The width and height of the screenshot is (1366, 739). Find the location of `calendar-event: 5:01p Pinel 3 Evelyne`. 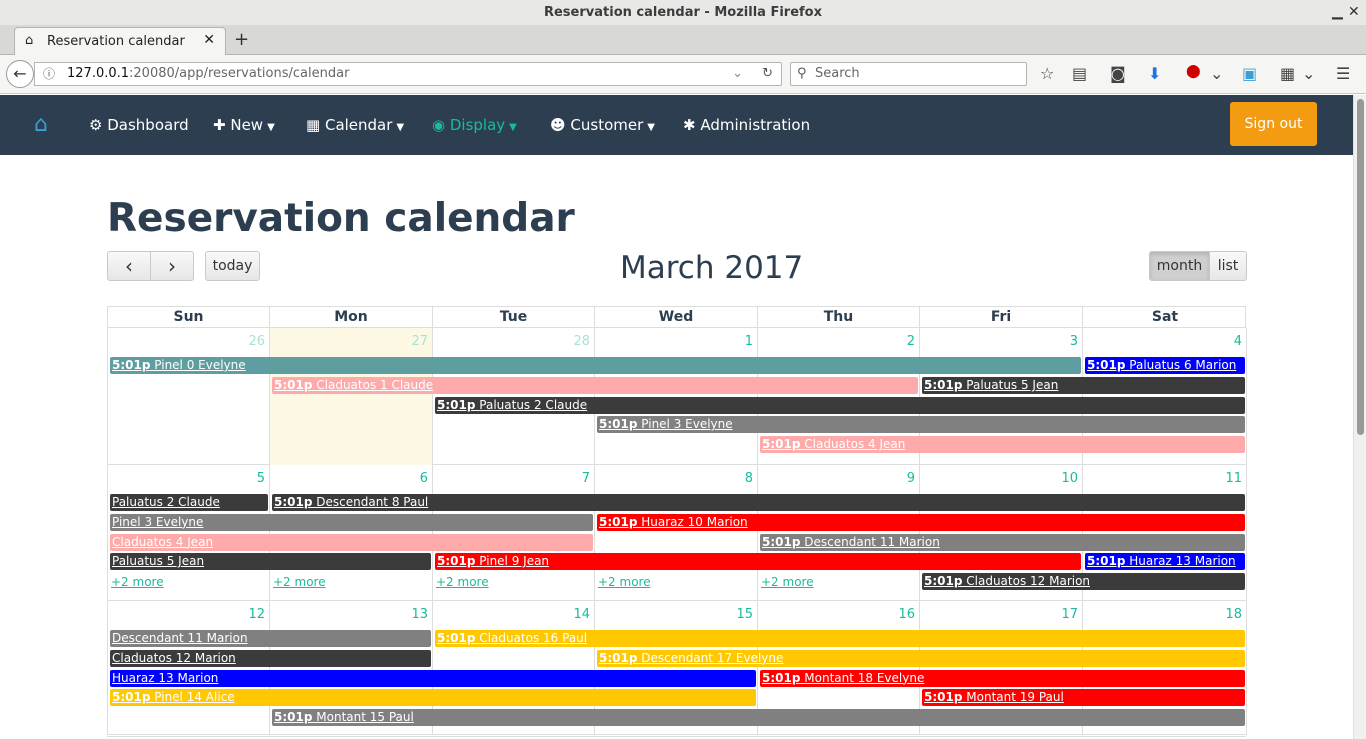

calendar-event: 5:01p Pinel 3 Evelyne is located at coordinates (921, 425).